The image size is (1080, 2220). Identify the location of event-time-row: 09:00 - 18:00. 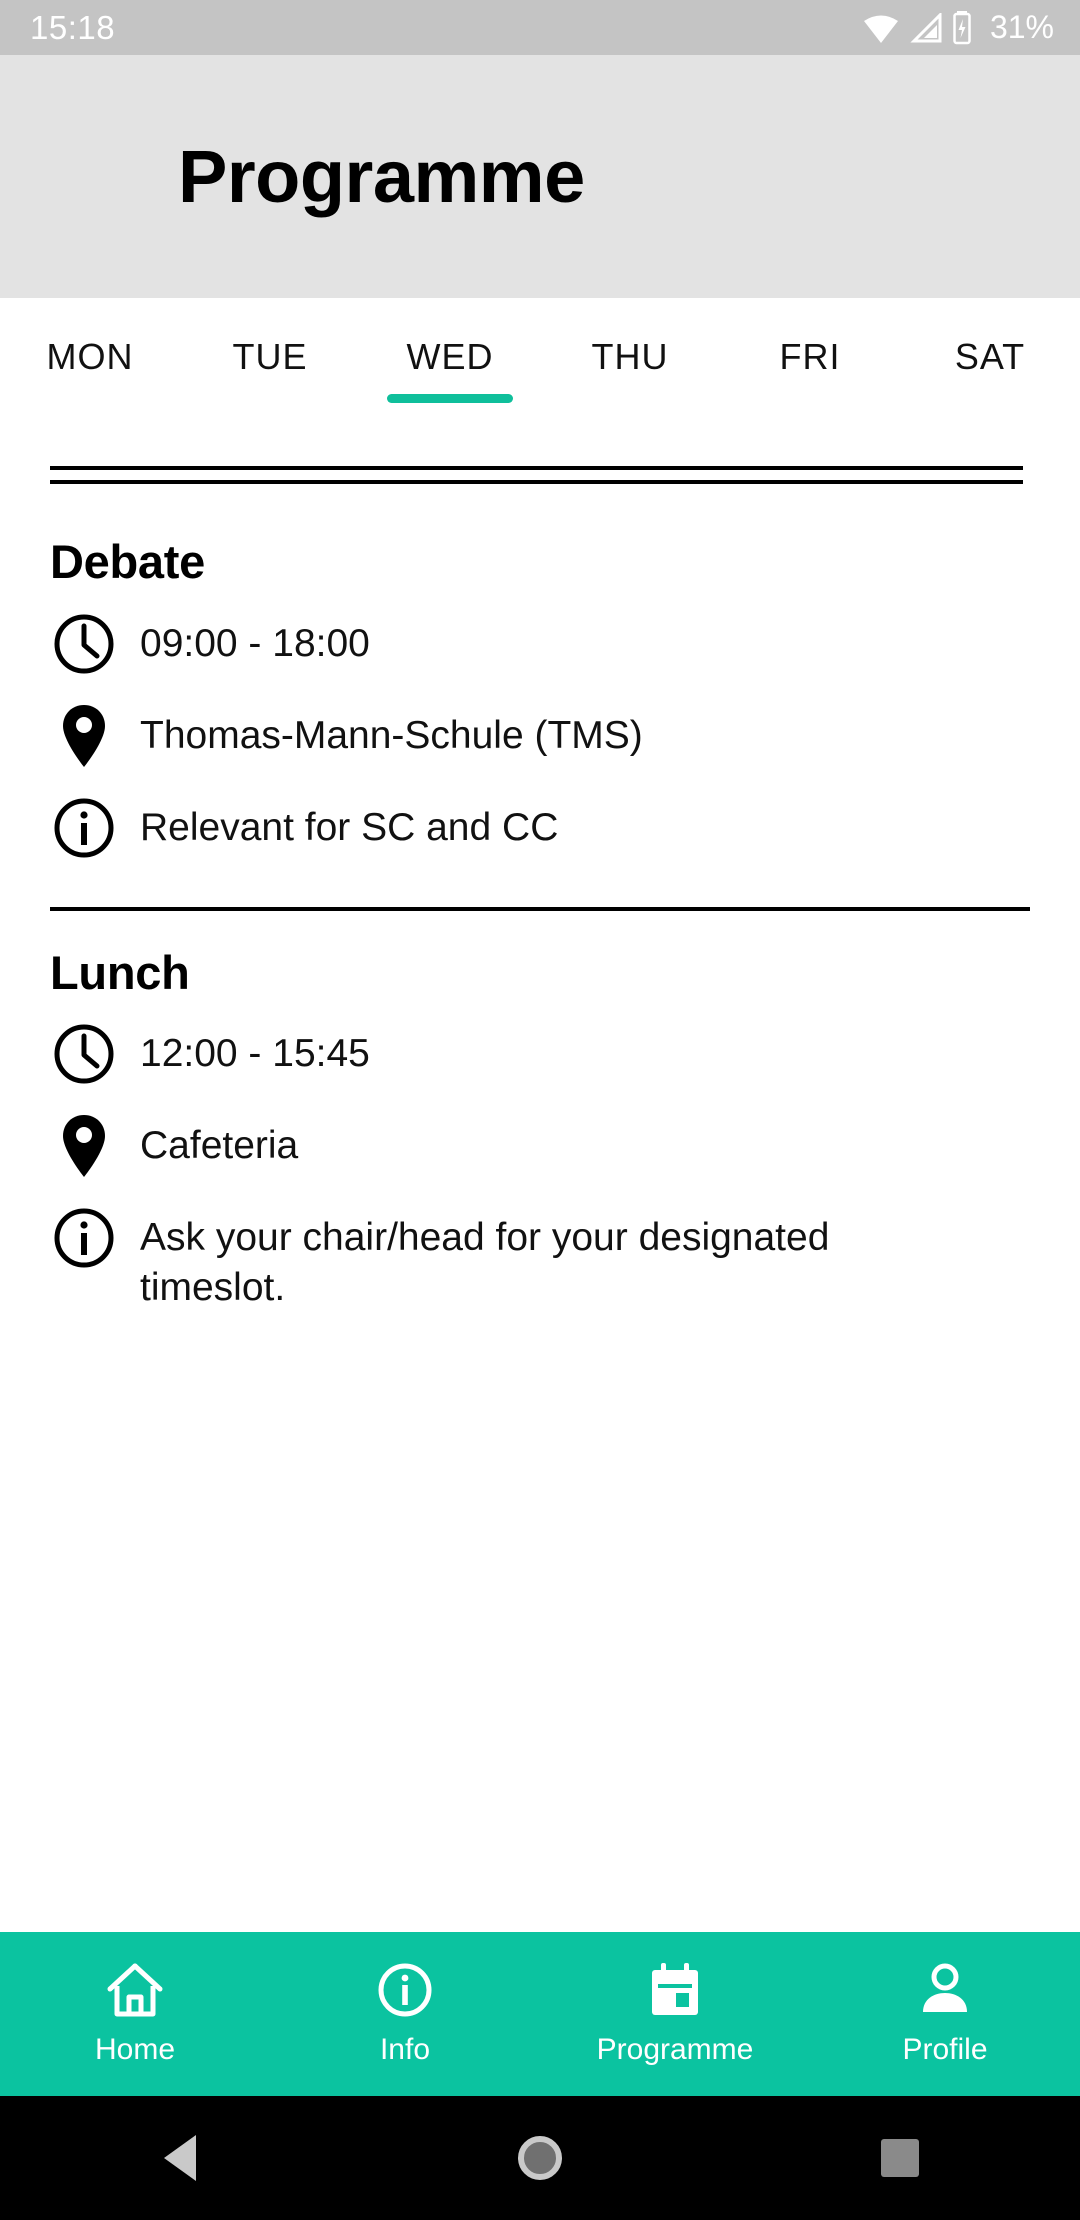
(540, 644).